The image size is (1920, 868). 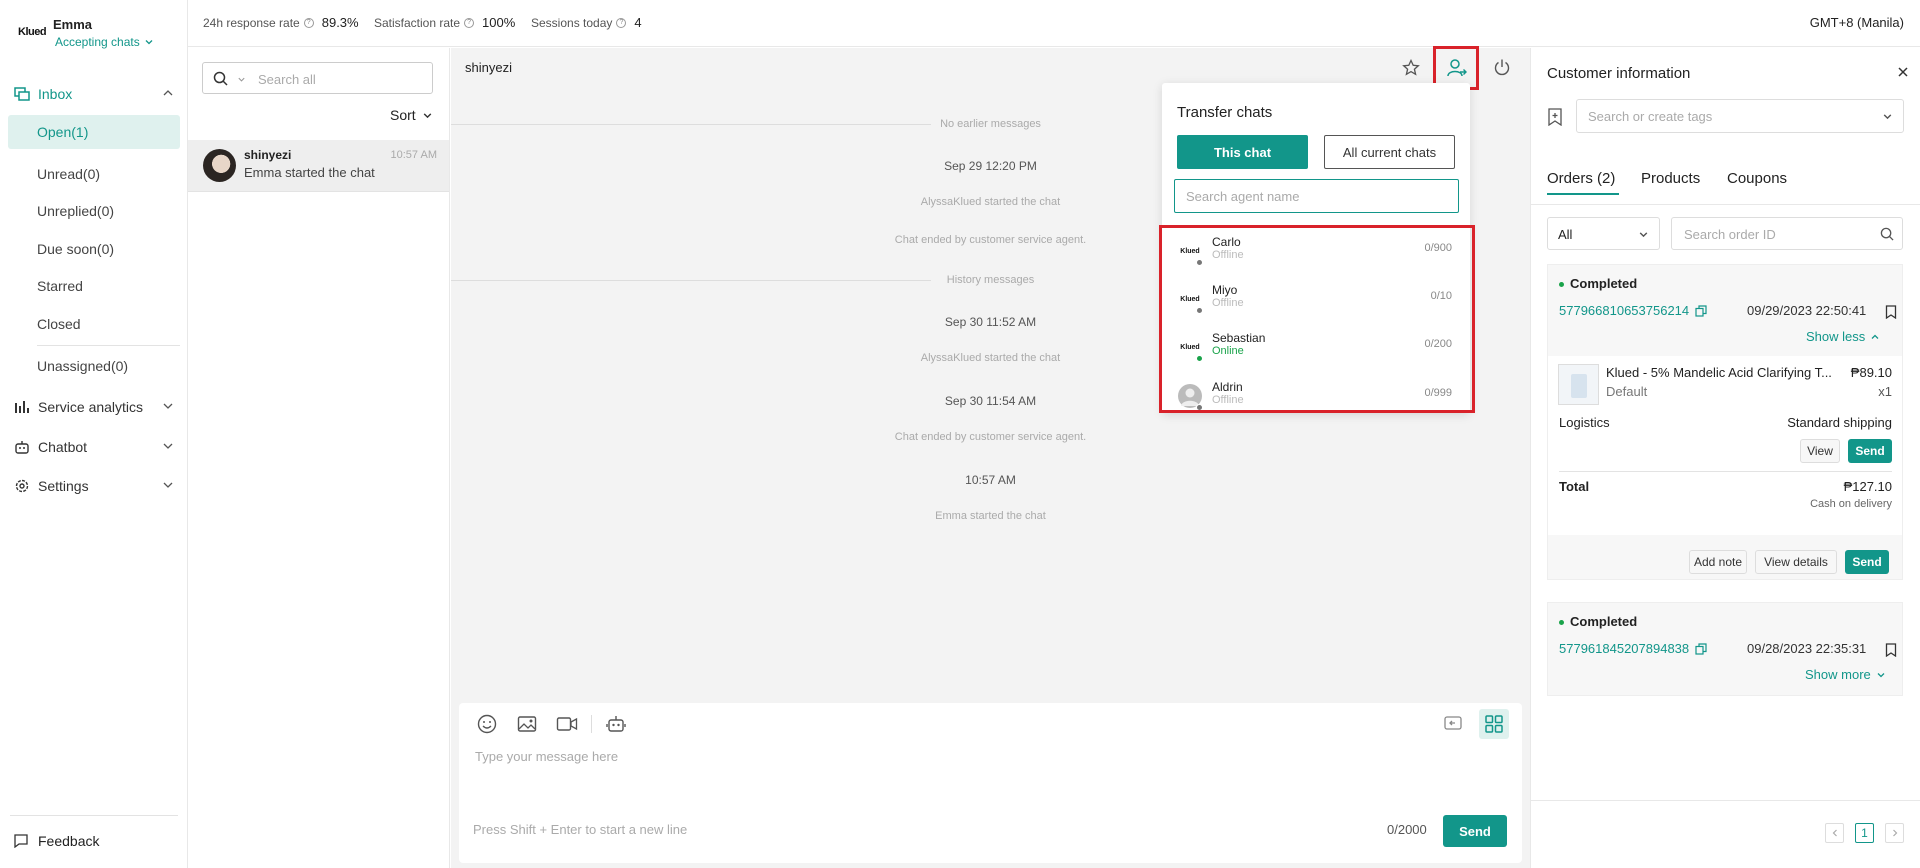 What do you see at coordinates (1407, 829) in the screenshot?
I see `character-counter: 0/2000` at bounding box center [1407, 829].